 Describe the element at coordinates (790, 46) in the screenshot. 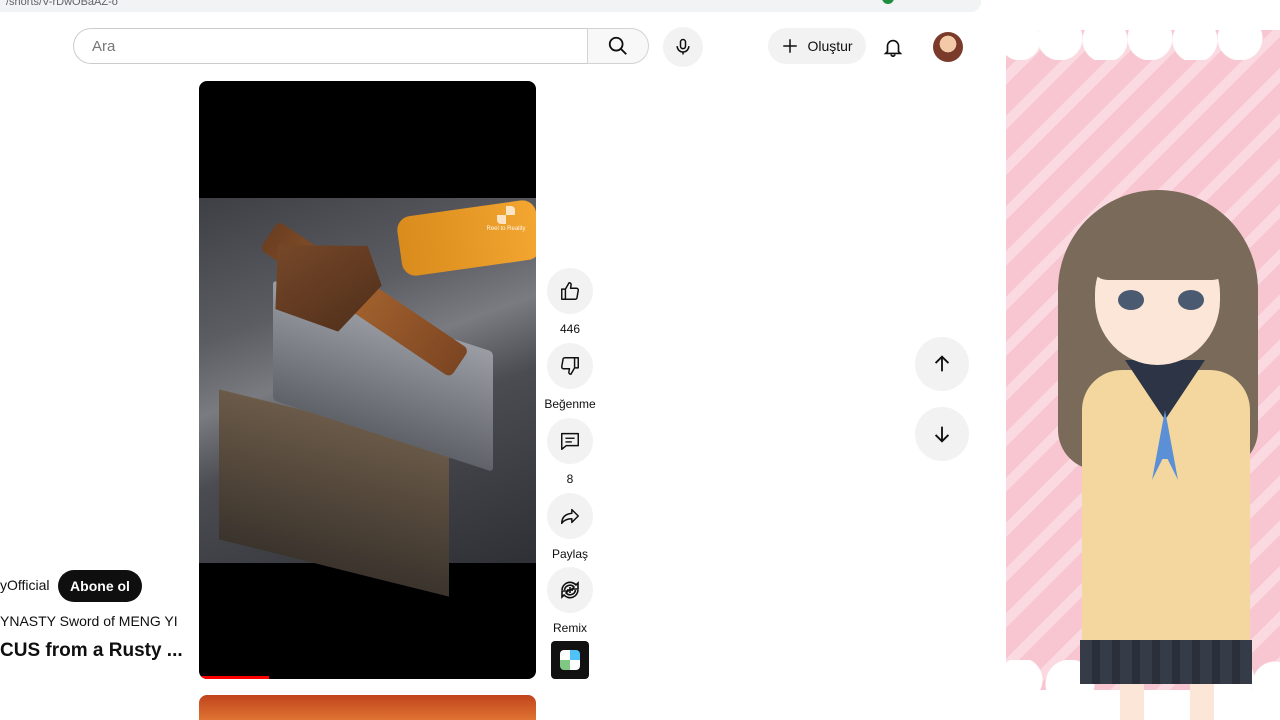

I see `plus-icon` at that location.